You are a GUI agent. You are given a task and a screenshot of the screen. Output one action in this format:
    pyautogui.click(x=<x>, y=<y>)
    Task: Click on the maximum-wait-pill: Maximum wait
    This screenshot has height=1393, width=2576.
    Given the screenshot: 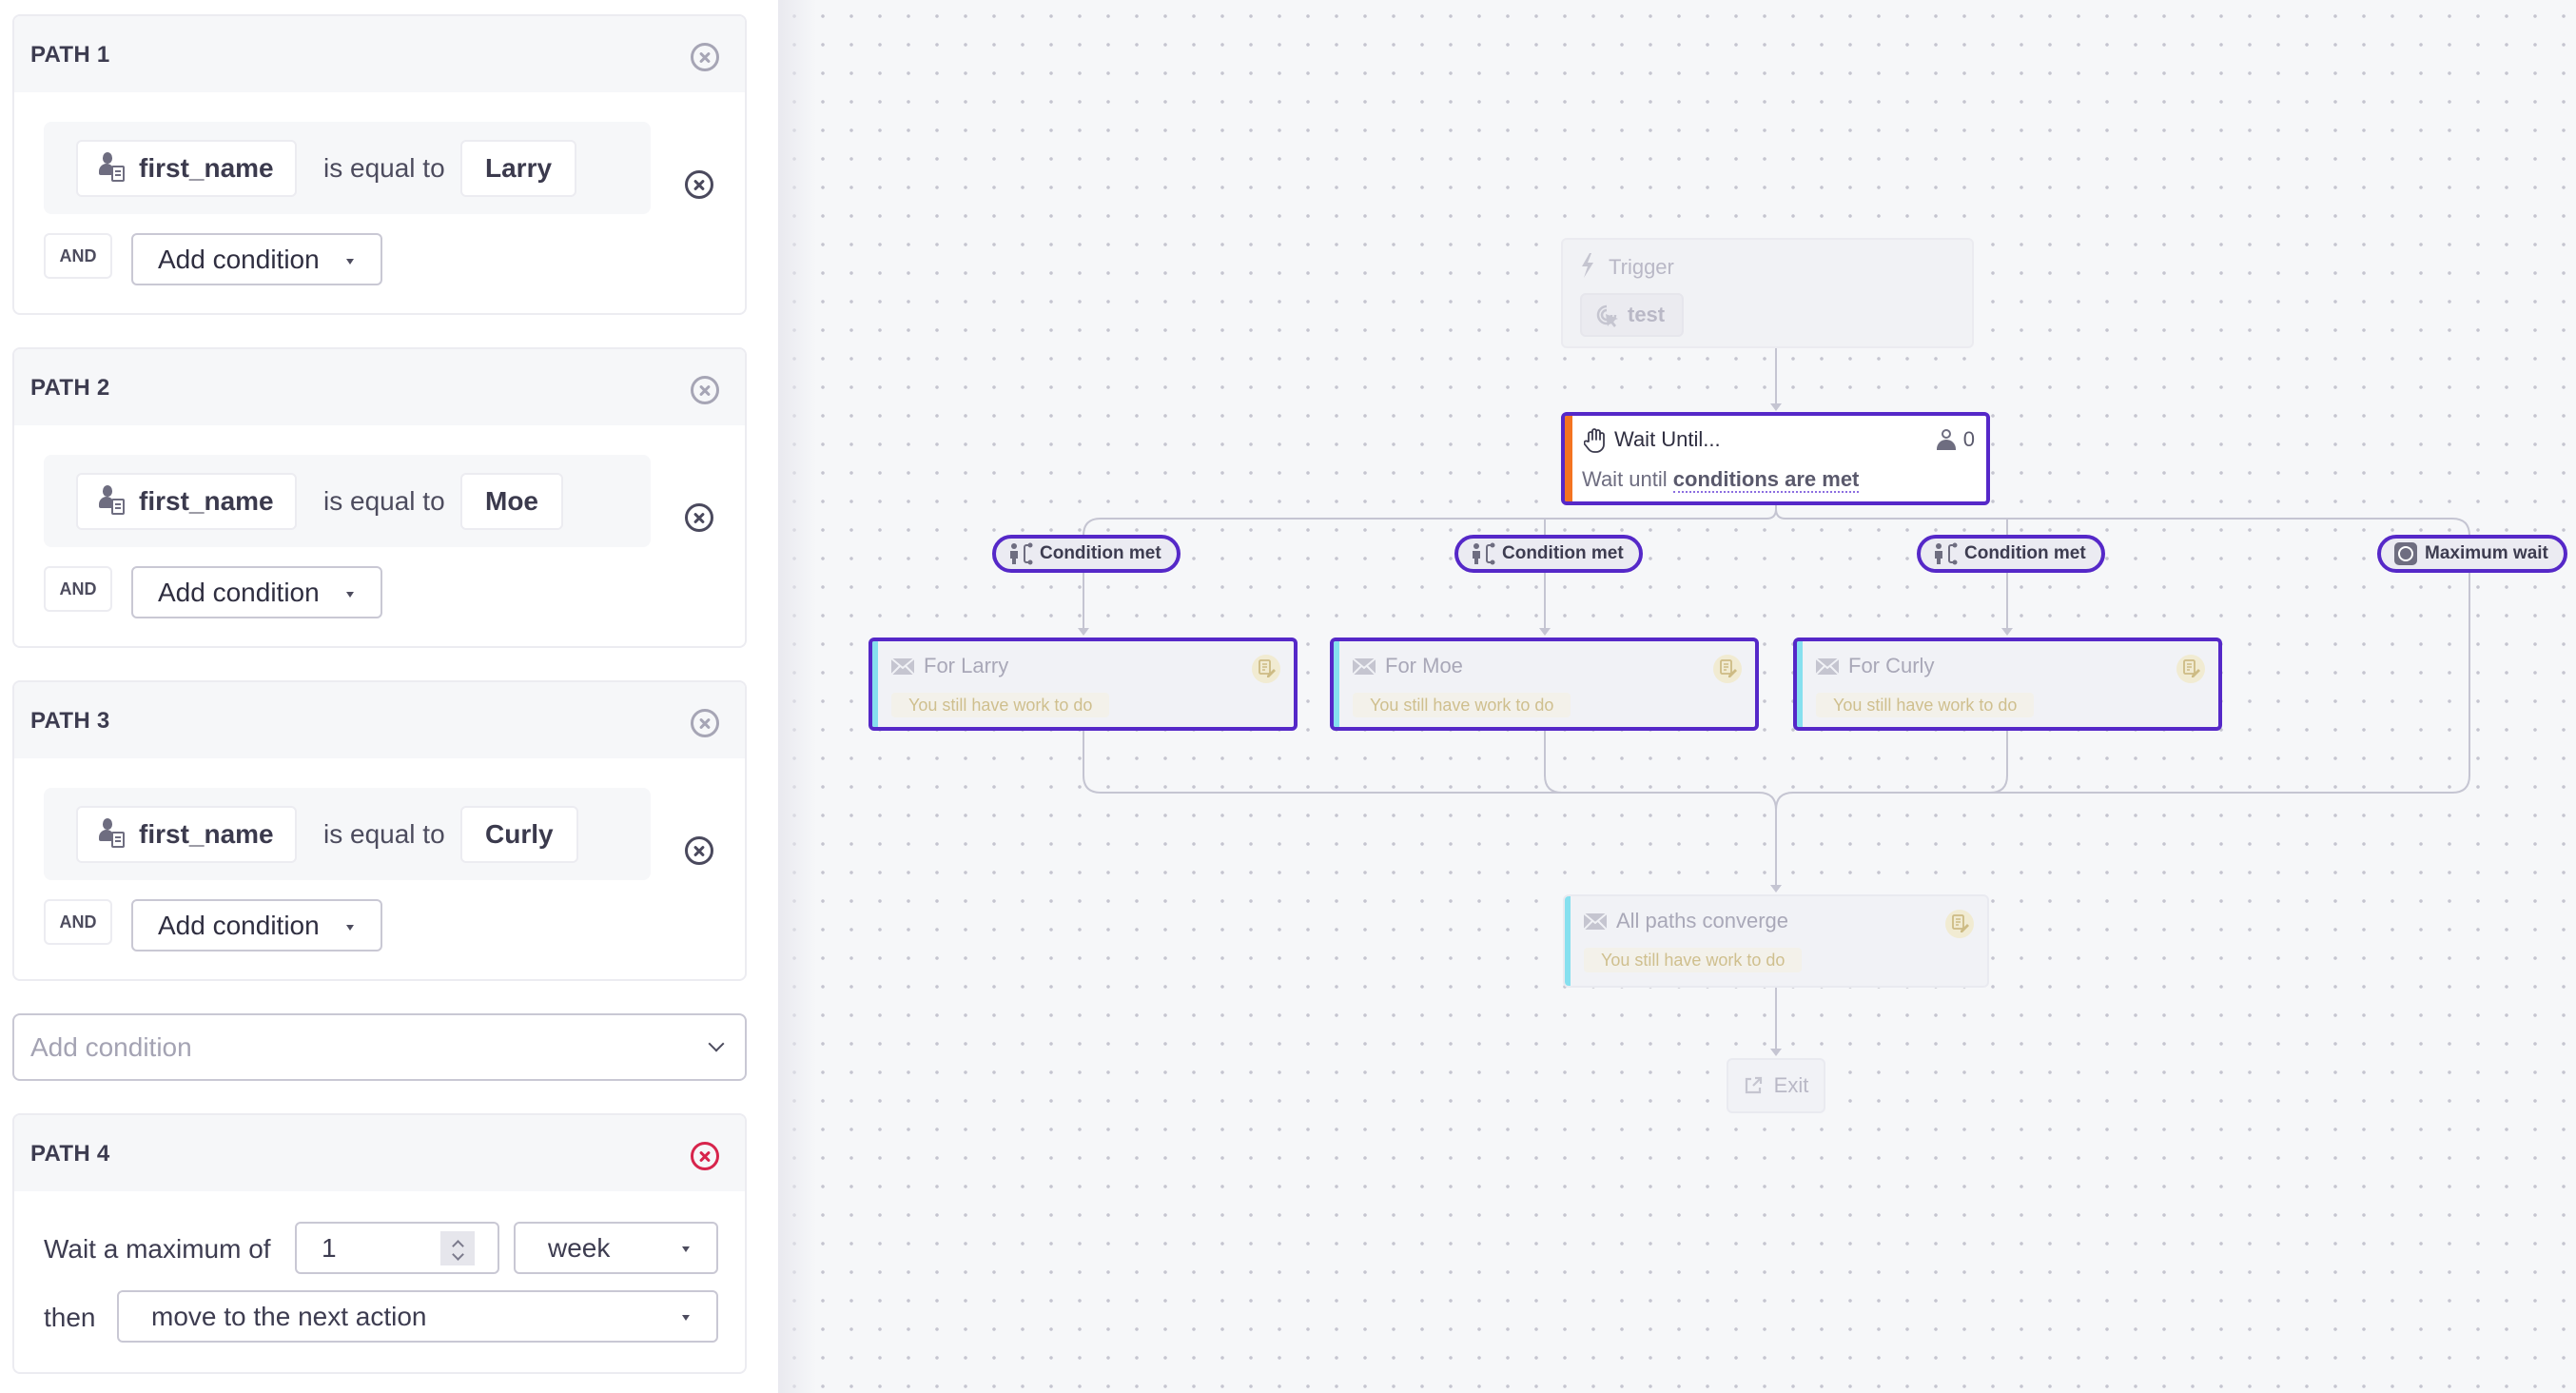 What is the action you would take?
    pyautogui.click(x=2472, y=554)
    